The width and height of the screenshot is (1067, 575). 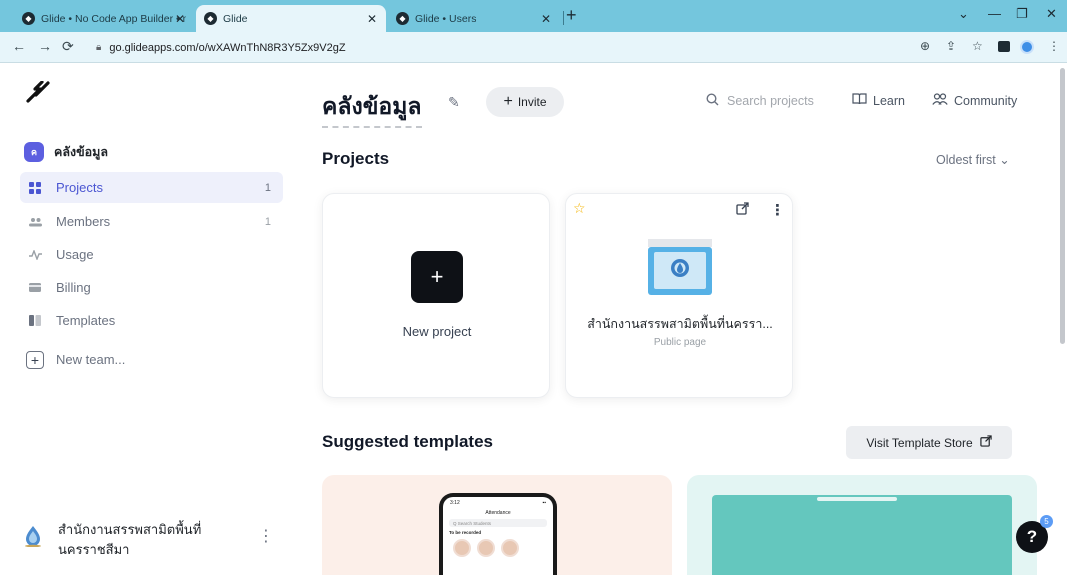 What do you see at coordinates (986, 100) in the screenshot?
I see `community-label: Community` at bounding box center [986, 100].